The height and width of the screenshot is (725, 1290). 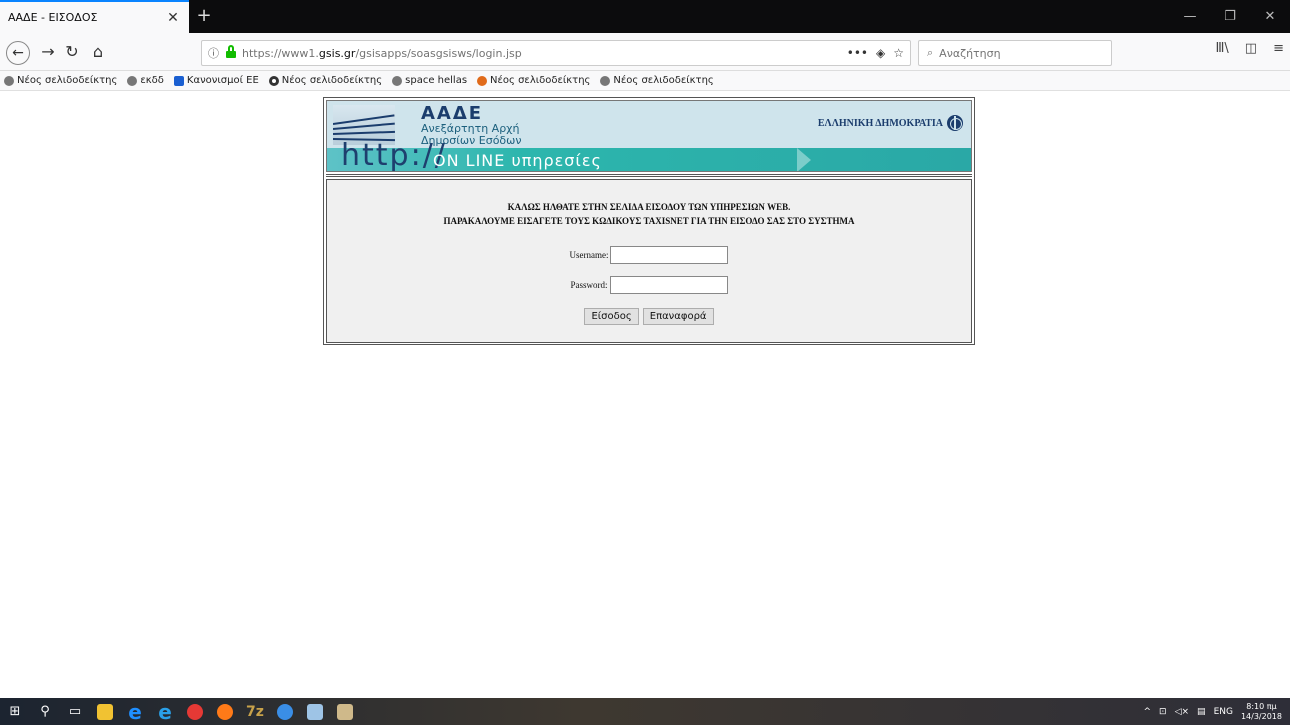 What do you see at coordinates (1190, 16) in the screenshot?
I see `minimize-icon: —` at bounding box center [1190, 16].